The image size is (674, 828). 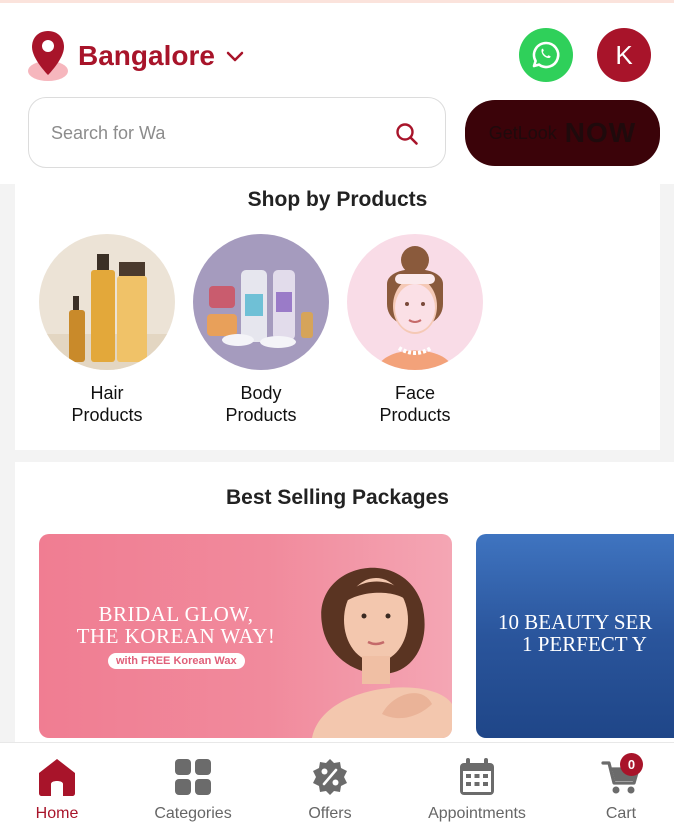 I want to click on hair-products-image, so click(x=107, y=302).